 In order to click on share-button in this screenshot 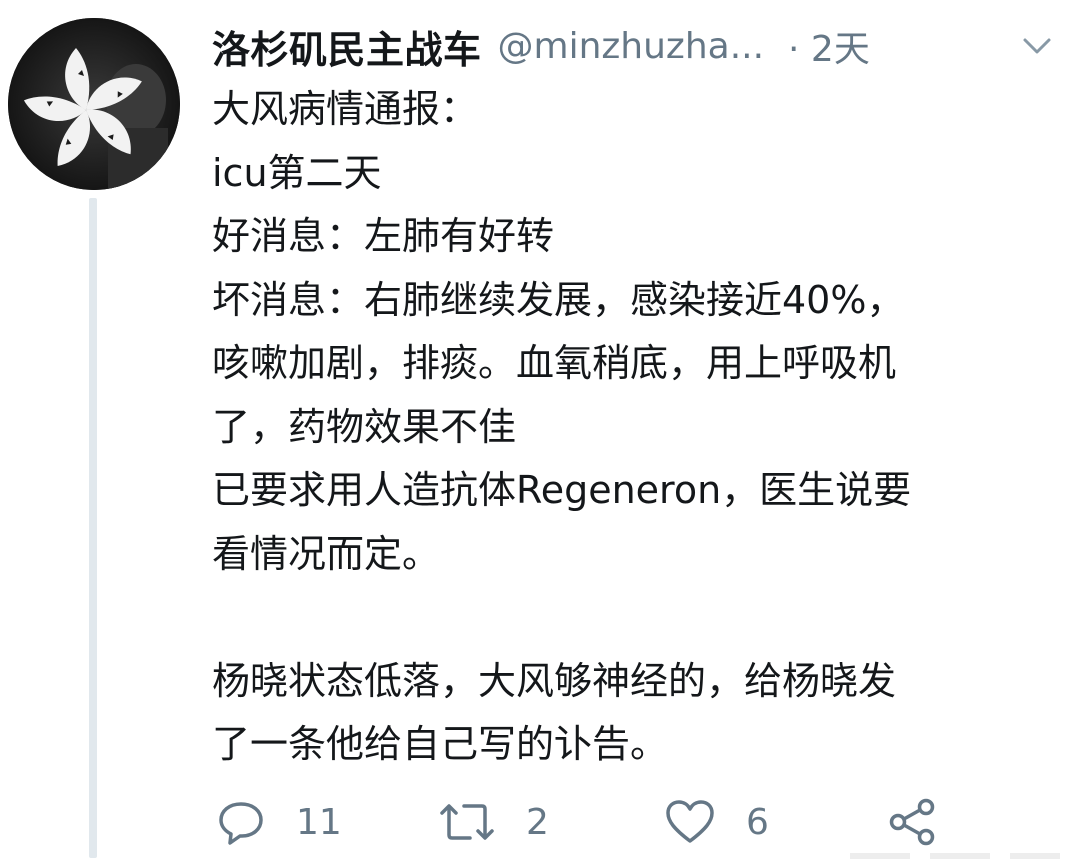, I will do `click(912, 822)`.